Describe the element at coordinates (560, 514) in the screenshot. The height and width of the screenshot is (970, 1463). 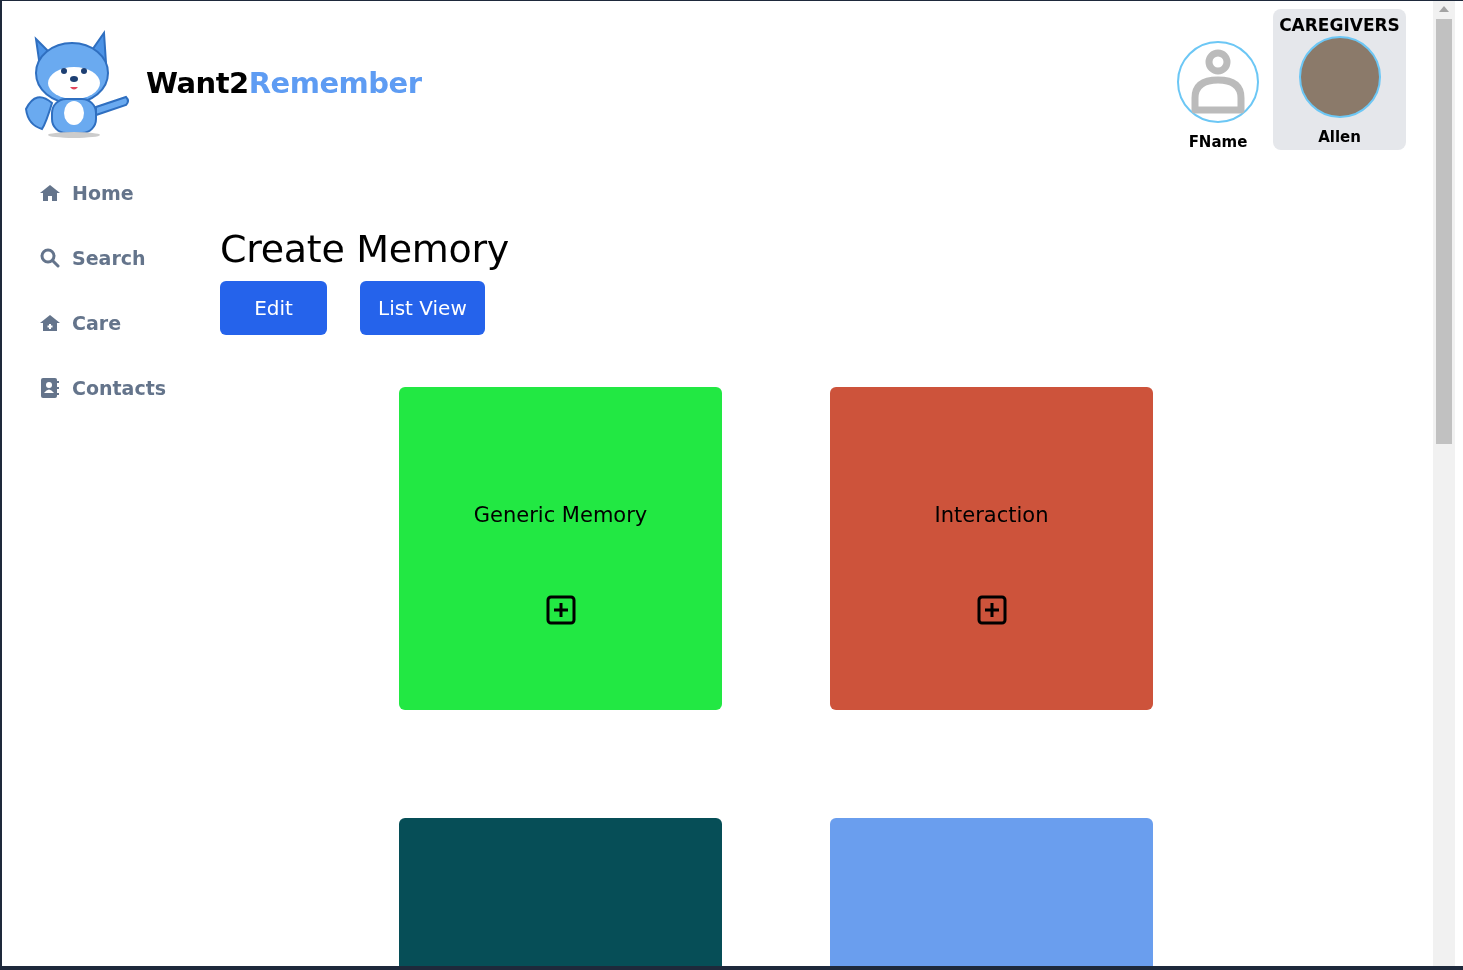
I see `card-label: Generic Memory` at that location.